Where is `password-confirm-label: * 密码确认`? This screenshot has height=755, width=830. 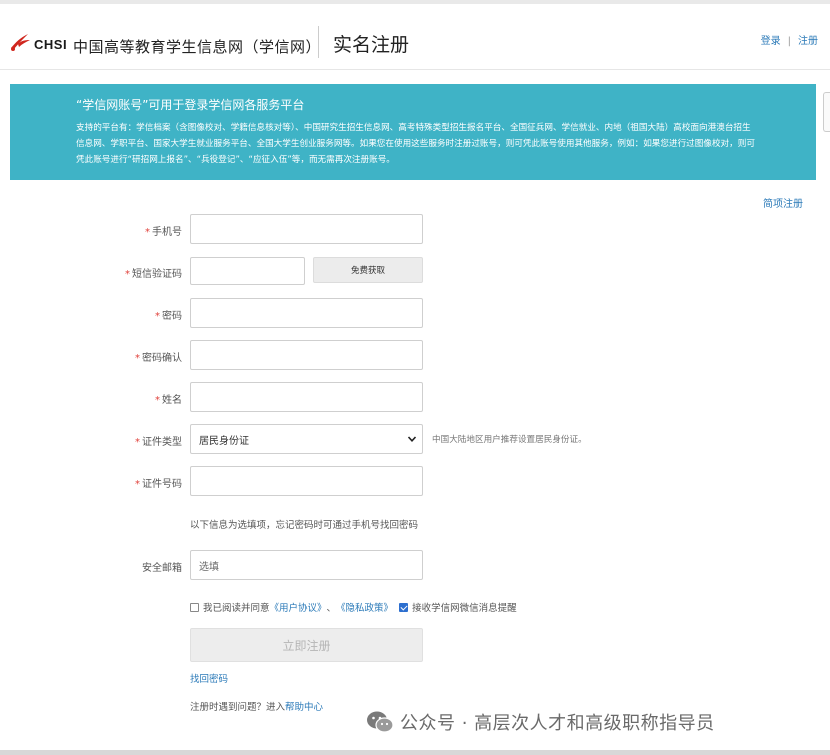 password-confirm-label: * 密码确认 is located at coordinates (158, 358).